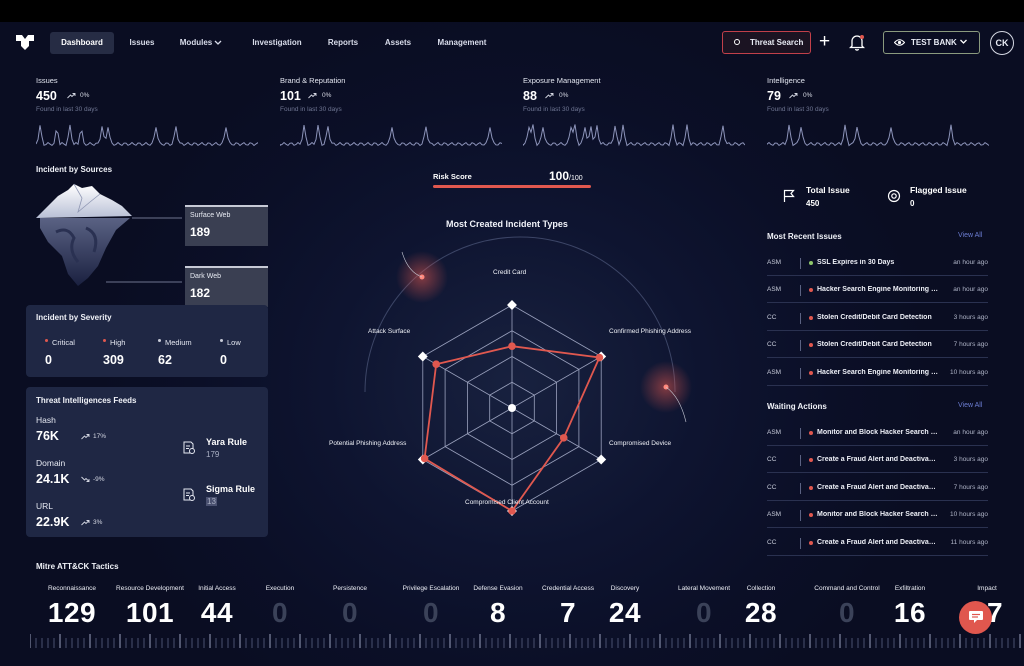 This screenshot has height=666, width=1024. Describe the element at coordinates (766, 42) in the screenshot. I see `threat-search-button: Threat Search` at that location.